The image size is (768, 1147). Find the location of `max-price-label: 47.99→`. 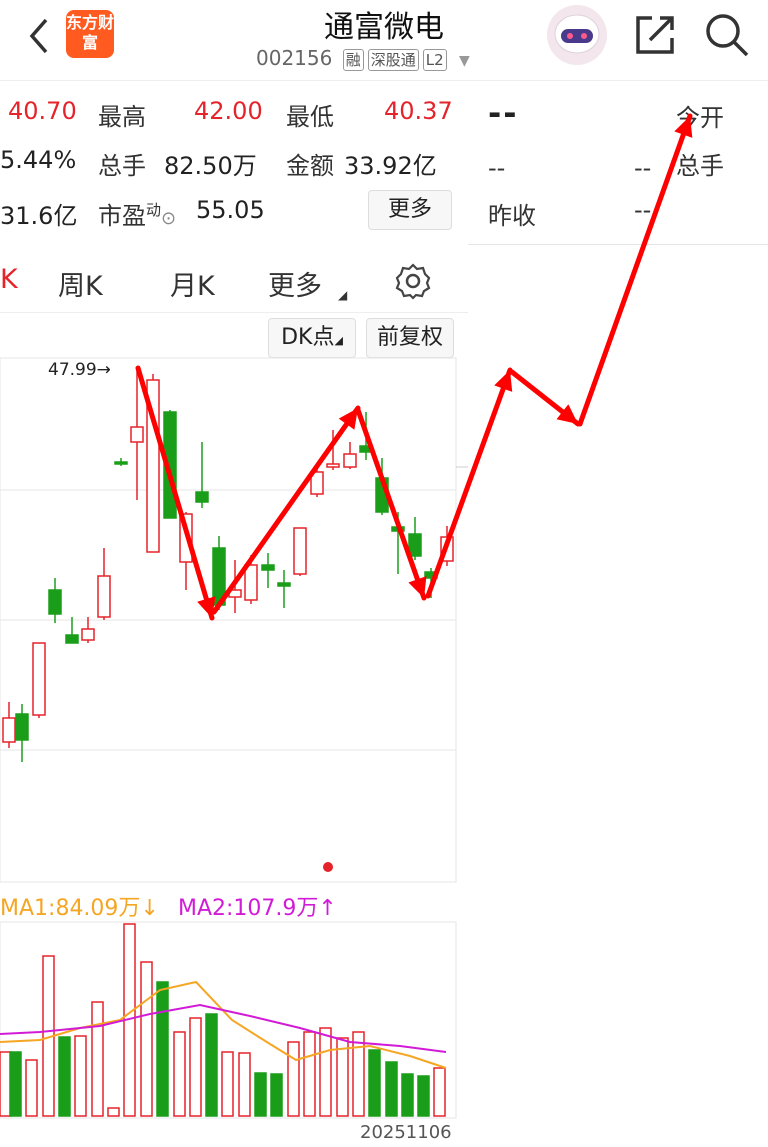

max-price-label: 47.99→ is located at coordinates (79, 370).